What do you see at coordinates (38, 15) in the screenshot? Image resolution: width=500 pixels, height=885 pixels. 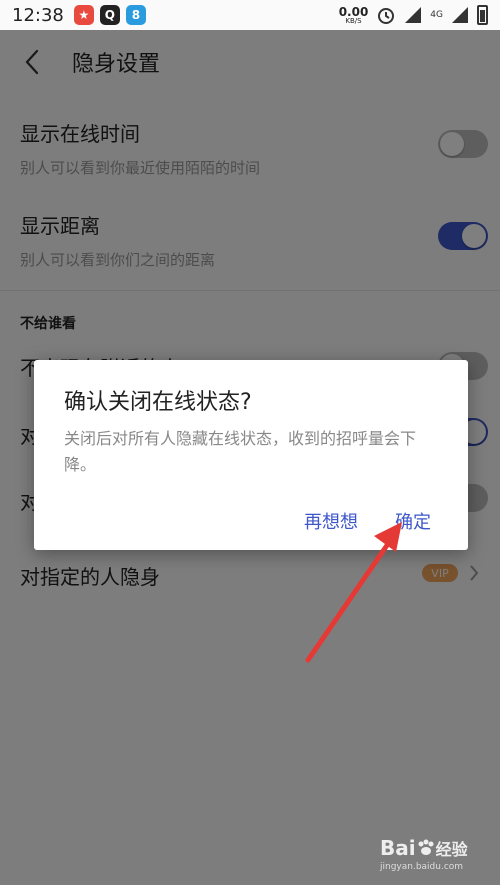 I see `status-time: 12:38` at bounding box center [38, 15].